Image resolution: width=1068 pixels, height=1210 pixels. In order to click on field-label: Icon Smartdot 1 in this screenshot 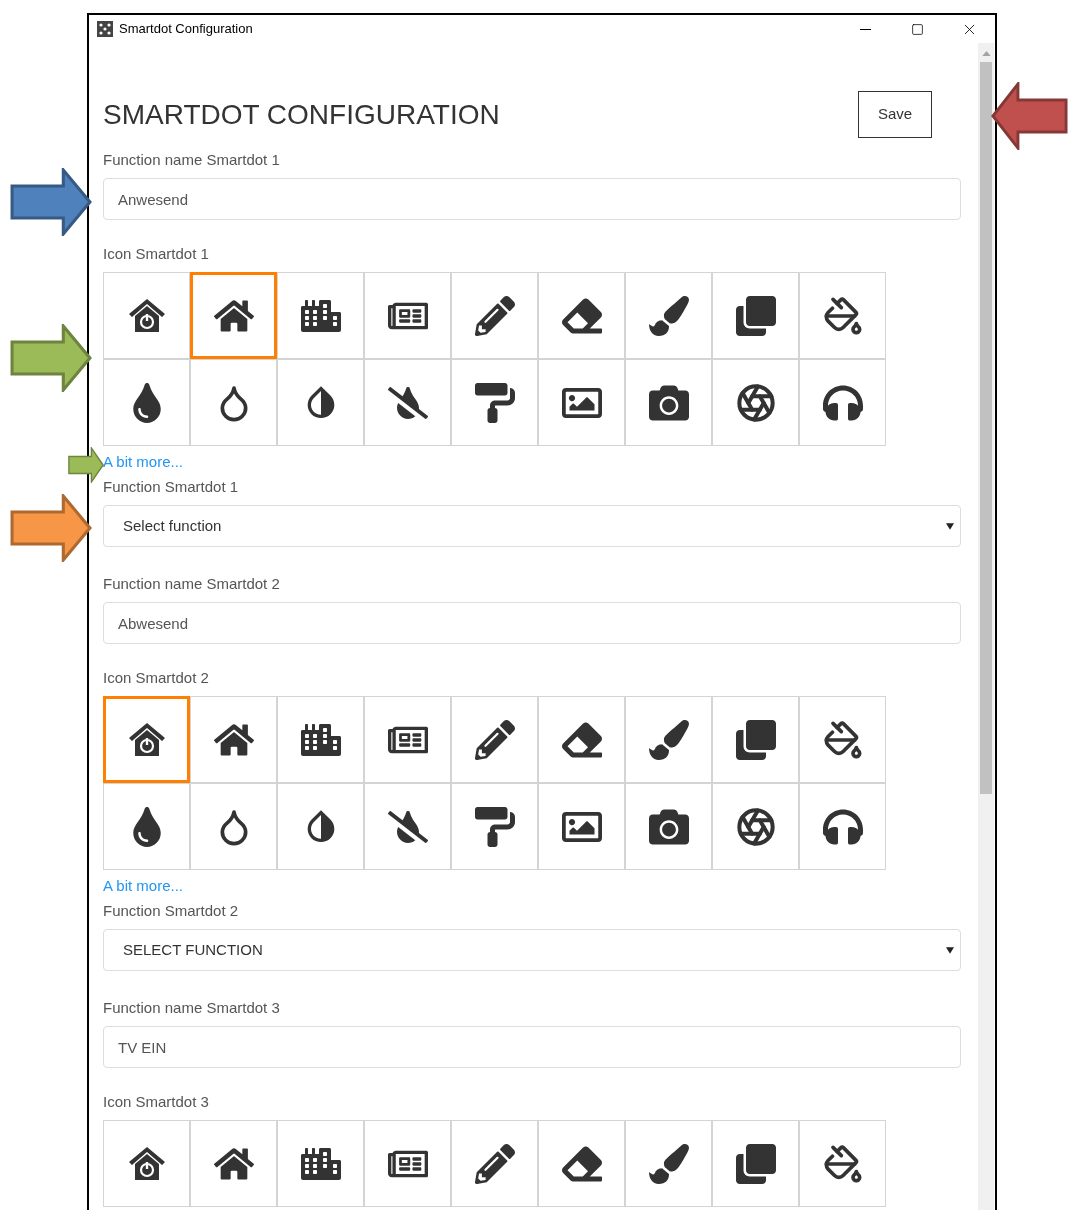, I will do `click(156, 254)`.